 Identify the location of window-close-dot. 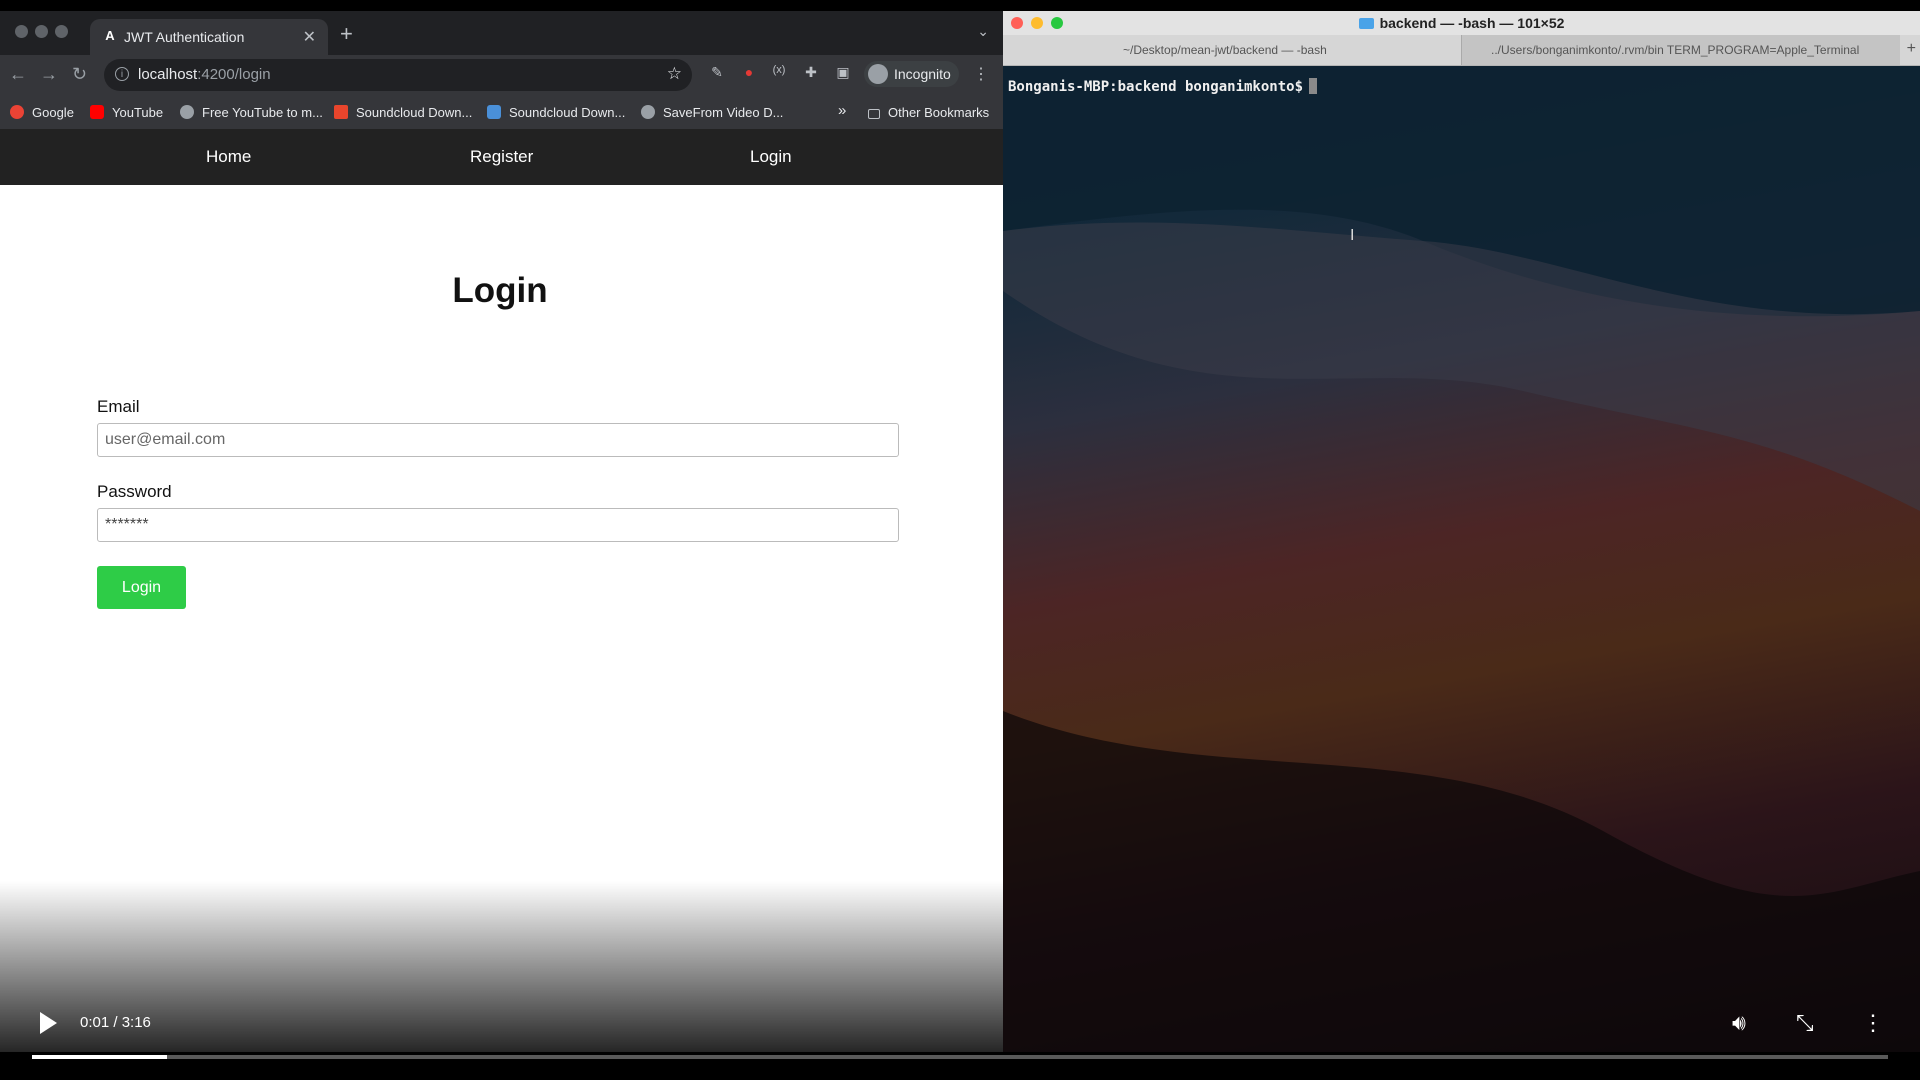
(21, 31).